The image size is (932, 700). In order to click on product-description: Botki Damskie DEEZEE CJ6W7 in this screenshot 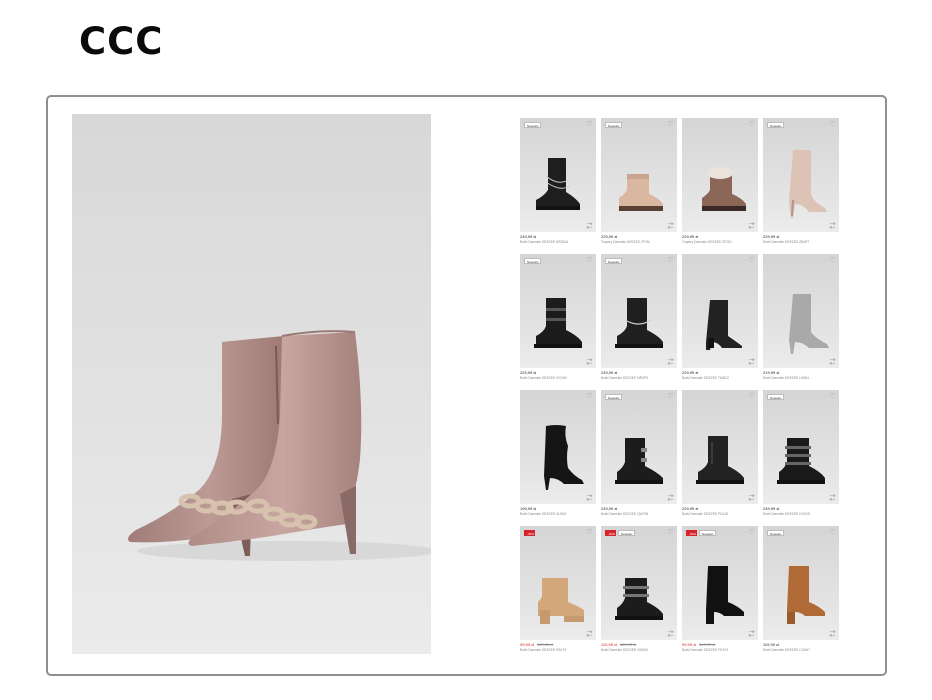, I will do `click(801, 650)`.